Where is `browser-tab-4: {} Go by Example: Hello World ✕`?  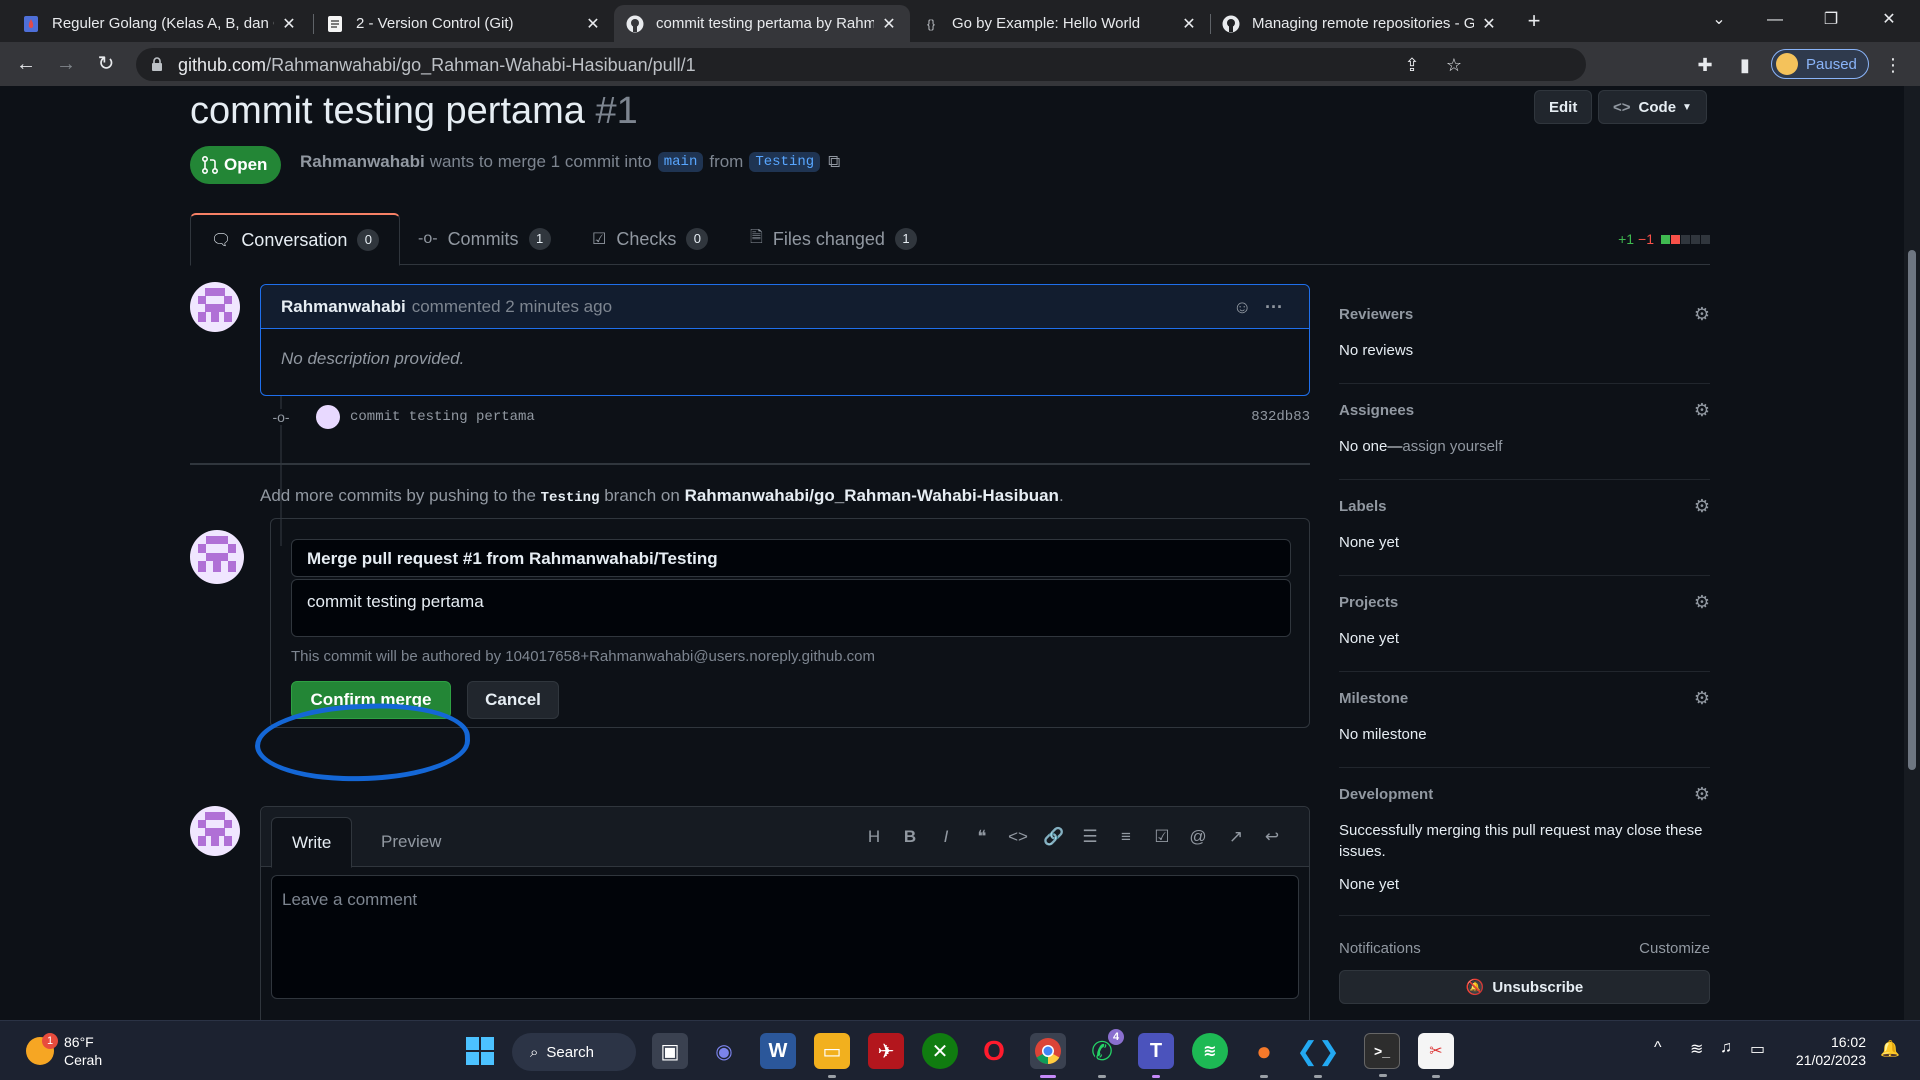
browser-tab-4: {} Go by Example: Hello World ✕ is located at coordinates (1060, 23).